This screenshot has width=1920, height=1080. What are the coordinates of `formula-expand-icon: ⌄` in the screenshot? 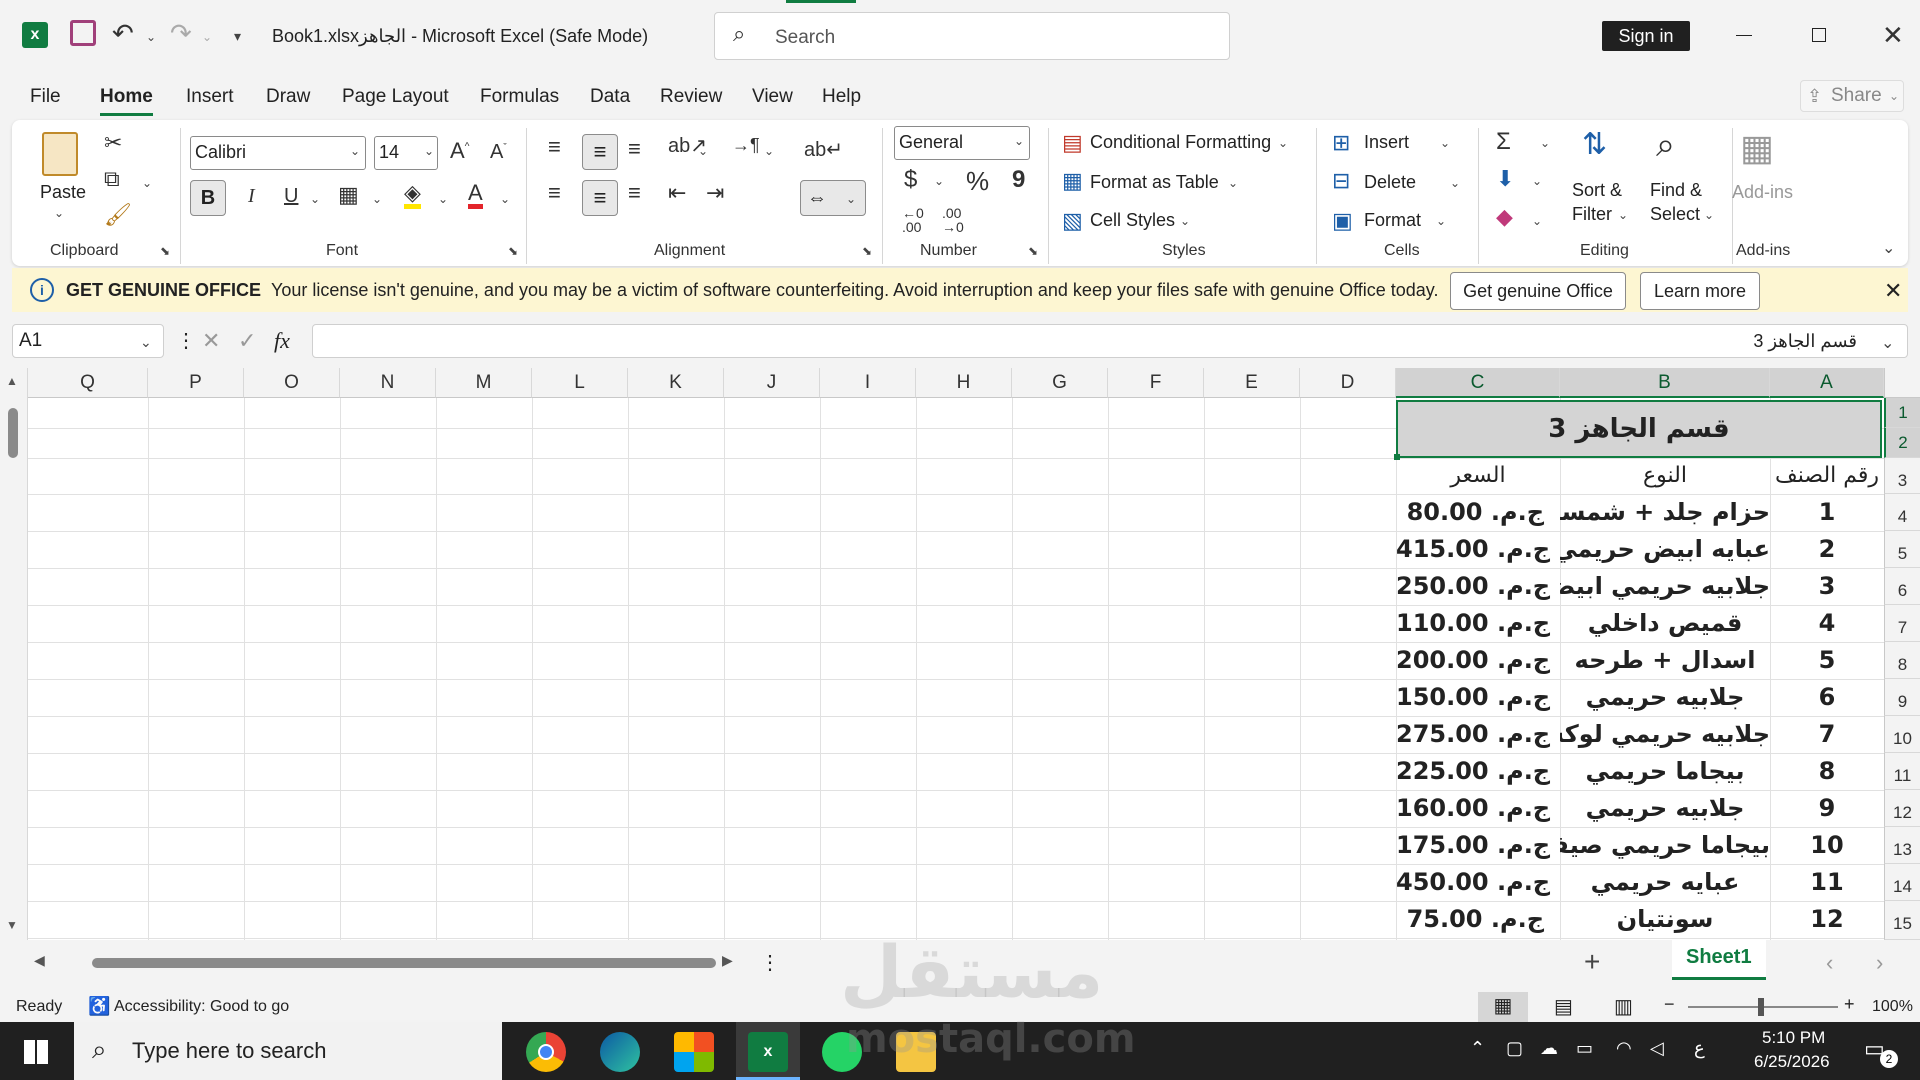 It's located at (1887, 343).